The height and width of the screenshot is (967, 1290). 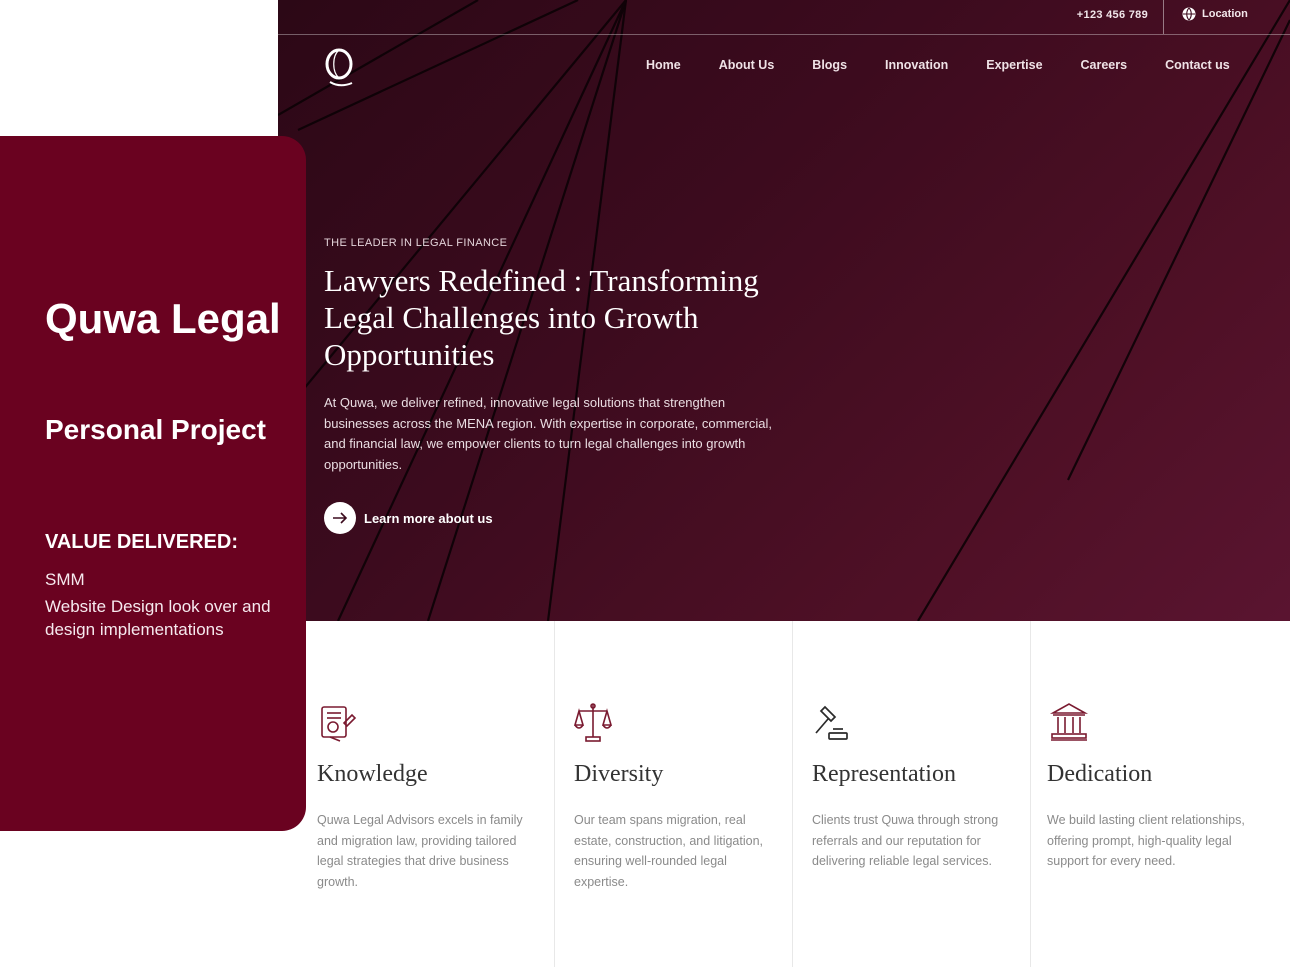 What do you see at coordinates (1014, 65) in the screenshot?
I see `nav-expertise: Expertise` at bounding box center [1014, 65].